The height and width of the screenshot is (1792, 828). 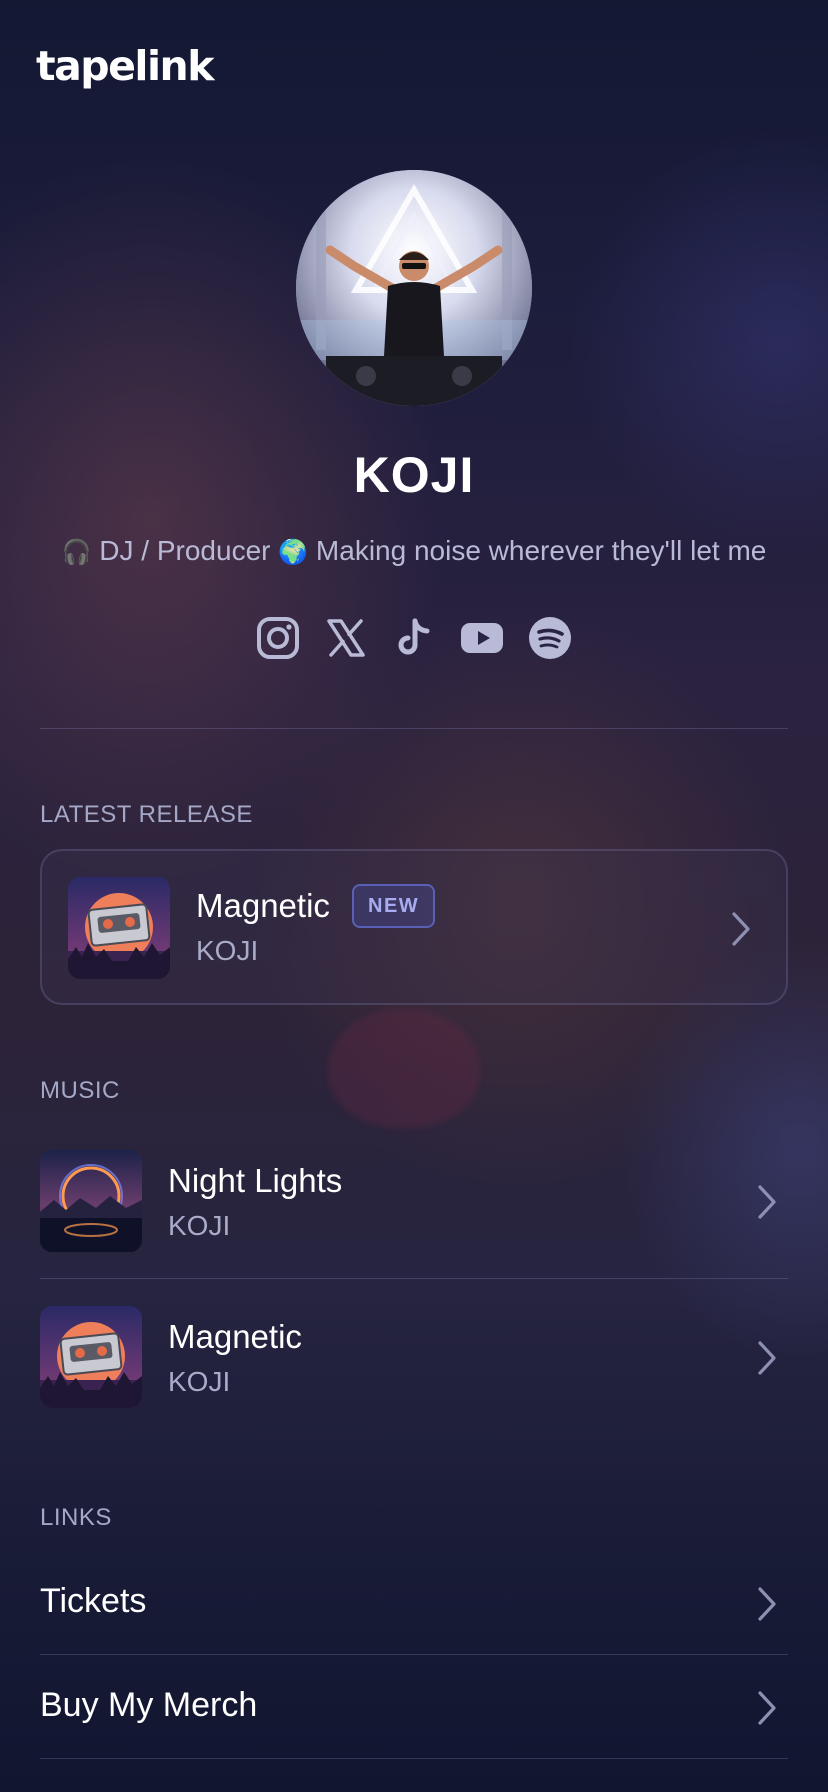 What do you see at coordinates (263, 905) in the screenshot?
I see `latest-release-title: Magnetic` at bounding box center [263, 905].